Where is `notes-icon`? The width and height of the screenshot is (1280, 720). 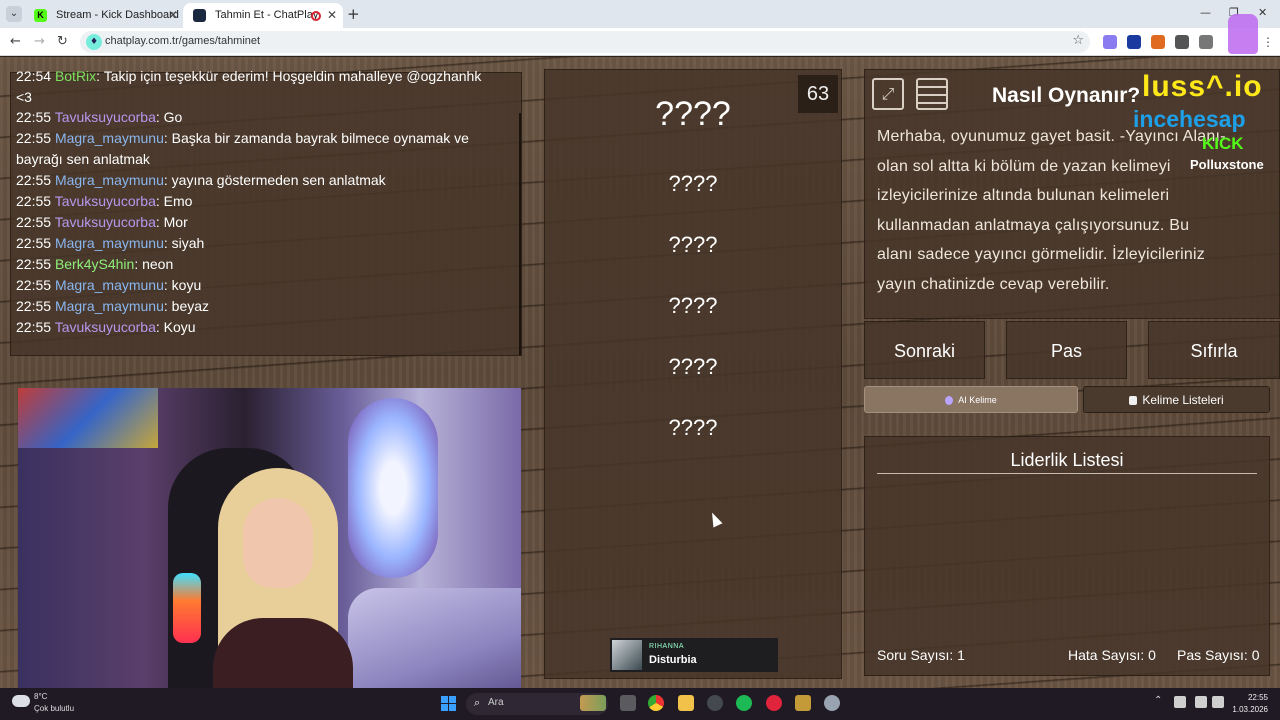 notes-icon is located at coordinates (932, 94).